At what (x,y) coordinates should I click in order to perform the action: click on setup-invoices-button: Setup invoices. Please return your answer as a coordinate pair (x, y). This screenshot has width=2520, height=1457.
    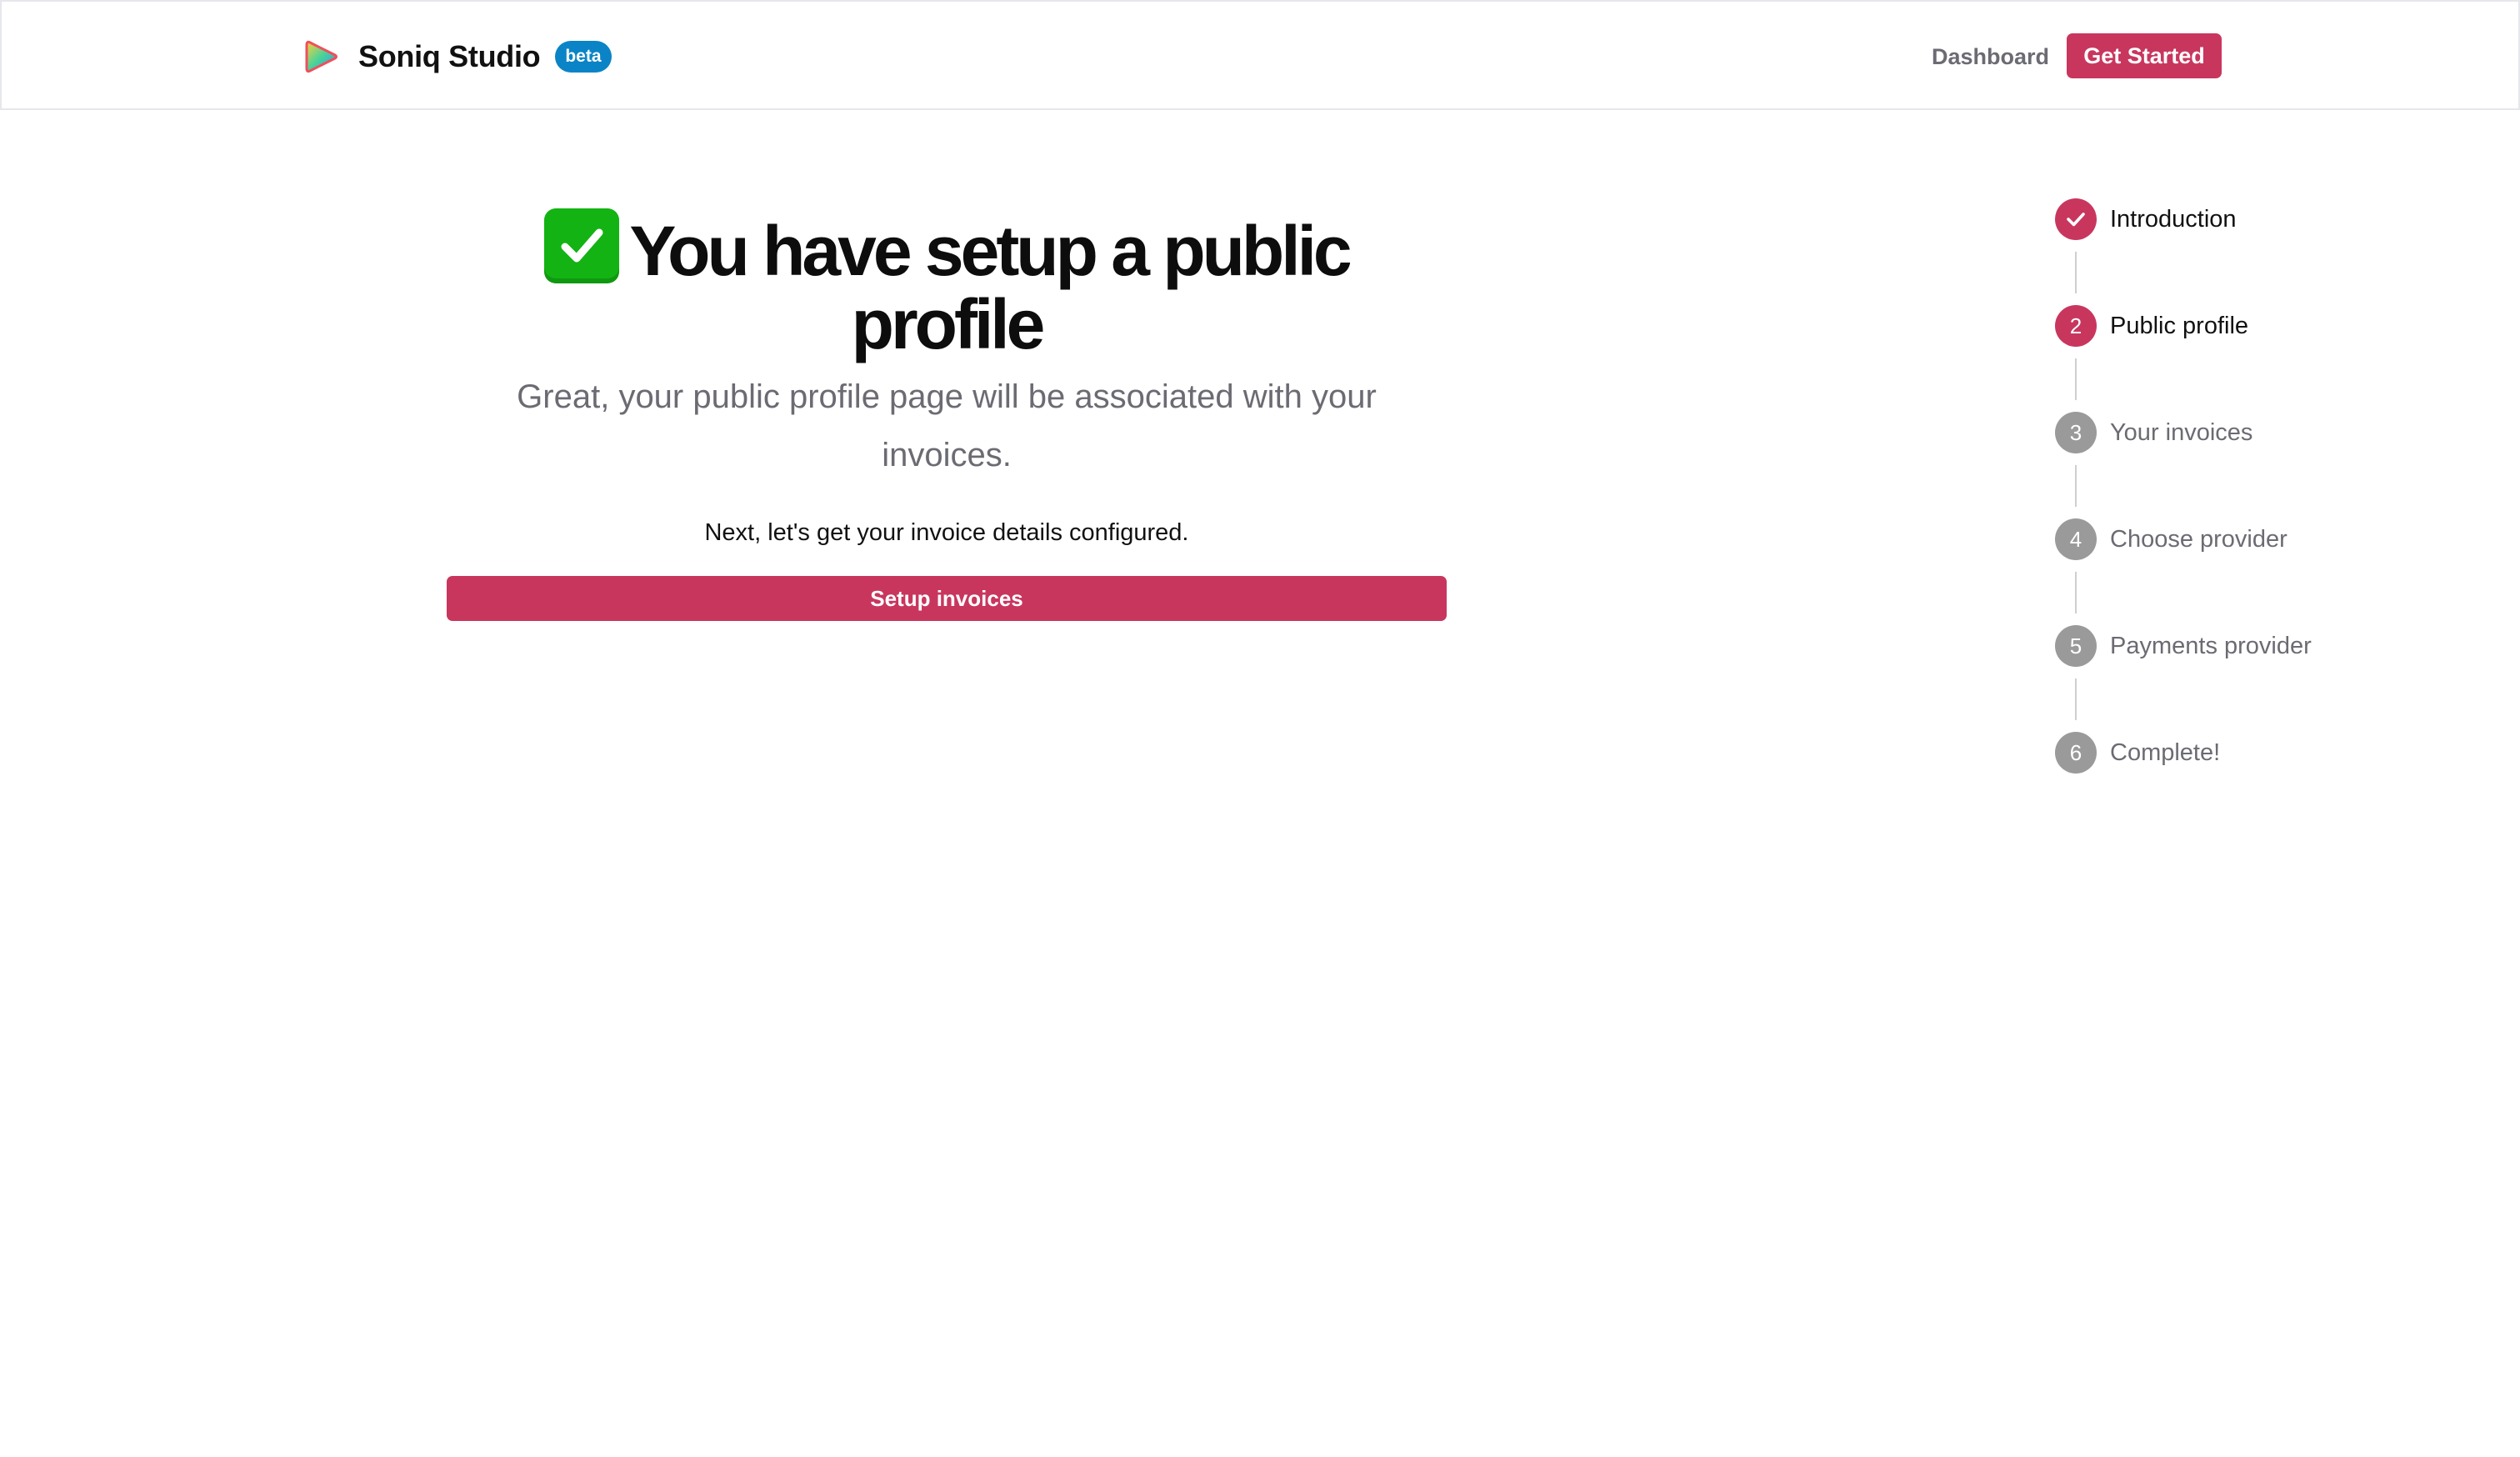
    Looking at the image, I should click on (947, 598).